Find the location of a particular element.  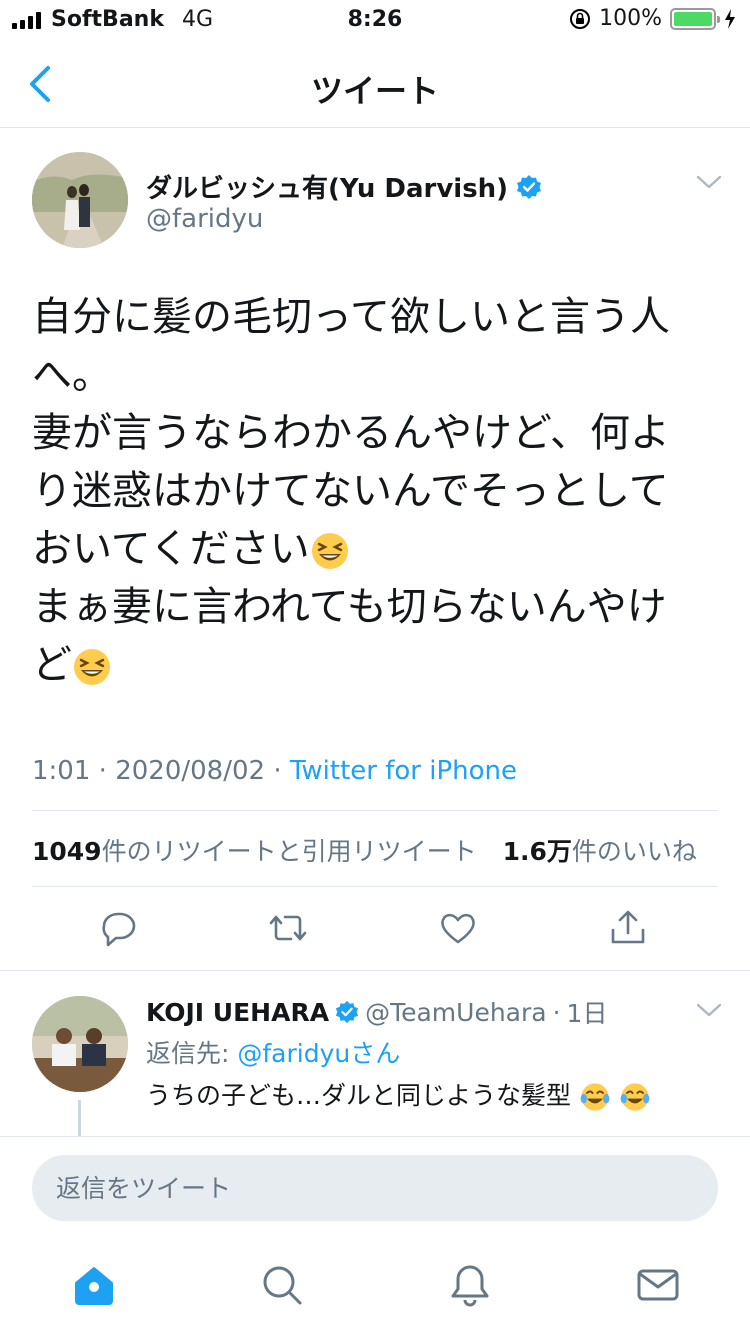

tweet-line: り迷惑はかけてないんでそっとして is located at coordinates (350, 491).